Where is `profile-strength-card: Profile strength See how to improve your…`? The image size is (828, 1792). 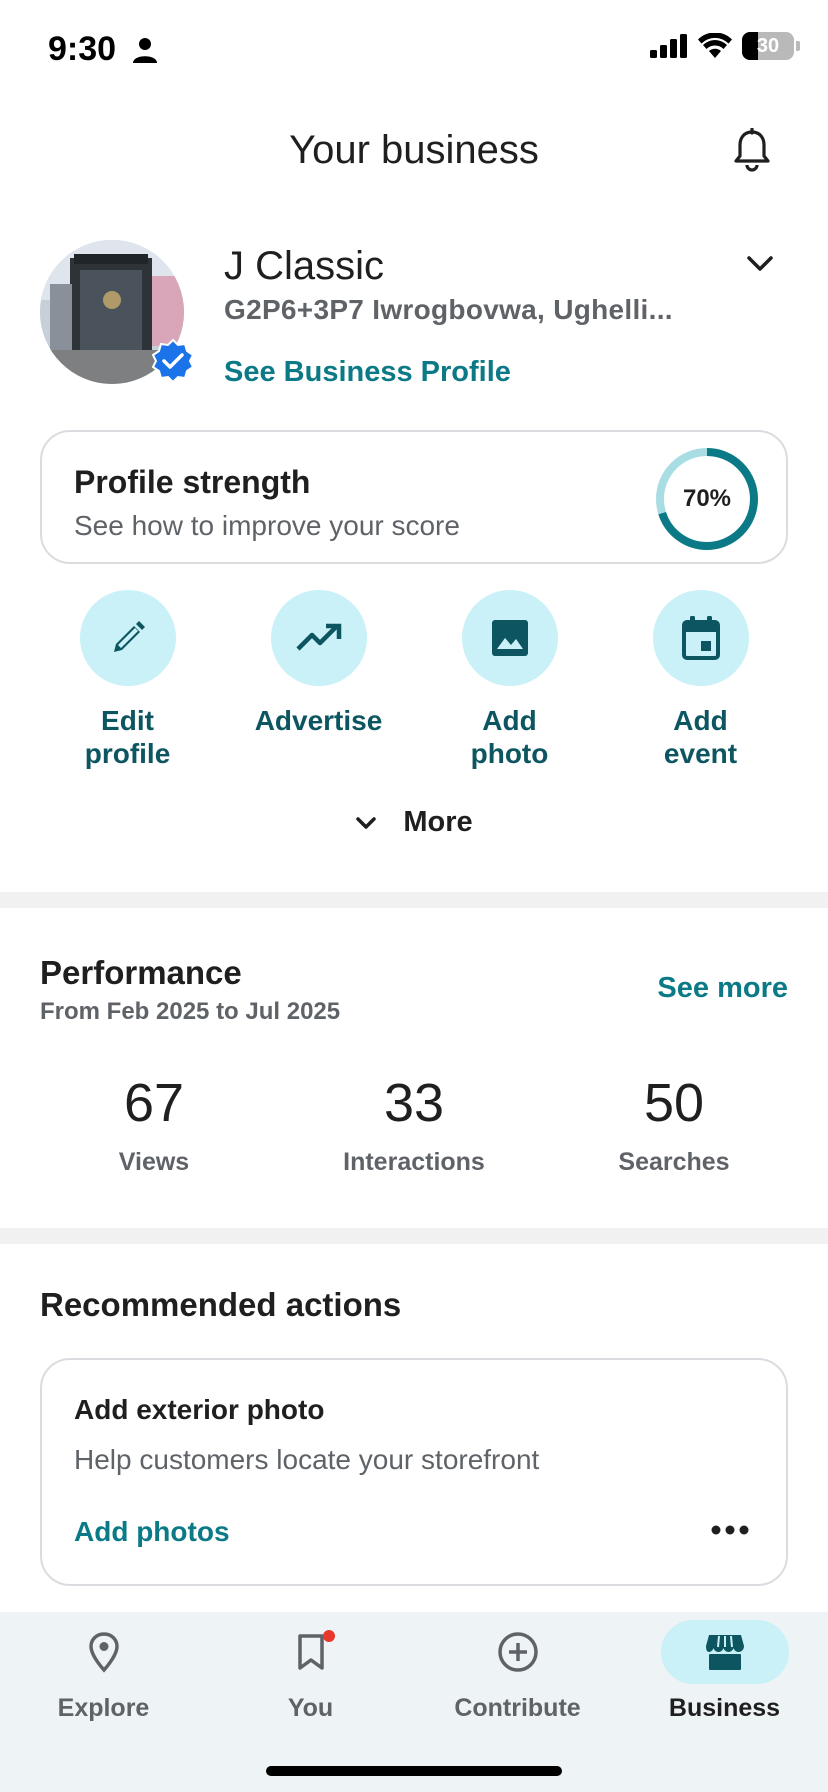 profile-strength-card: Profile strength See how to improve your… is located at coordinates (414, 497).